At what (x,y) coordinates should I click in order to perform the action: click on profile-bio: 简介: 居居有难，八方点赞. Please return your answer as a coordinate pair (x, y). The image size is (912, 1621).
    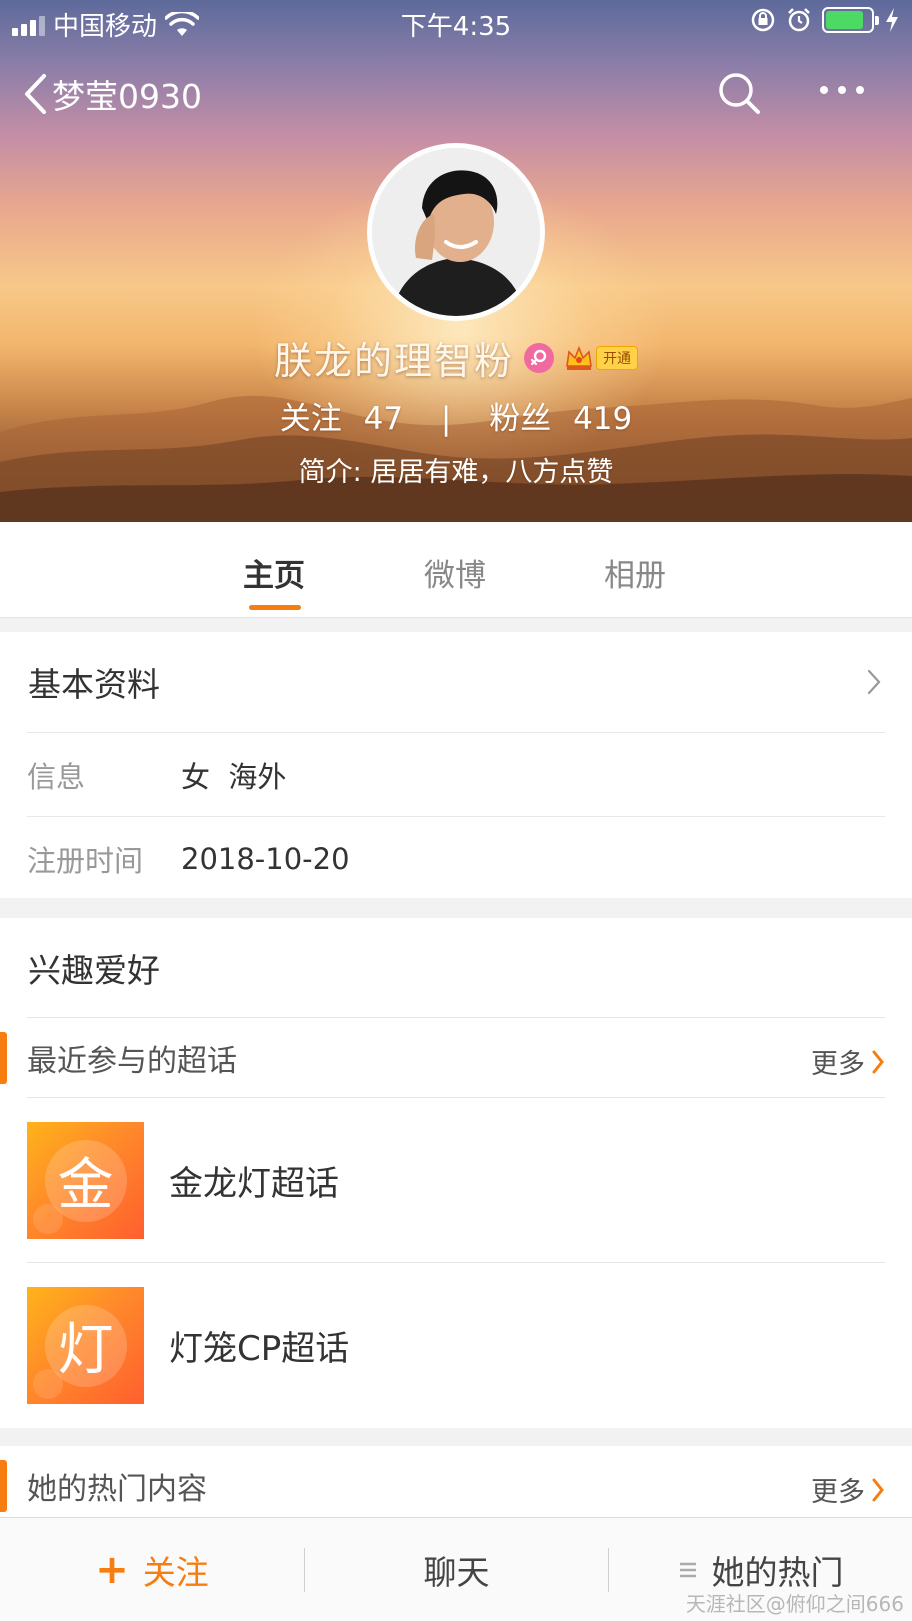
    Looking at the image, I should click on (456, 472).